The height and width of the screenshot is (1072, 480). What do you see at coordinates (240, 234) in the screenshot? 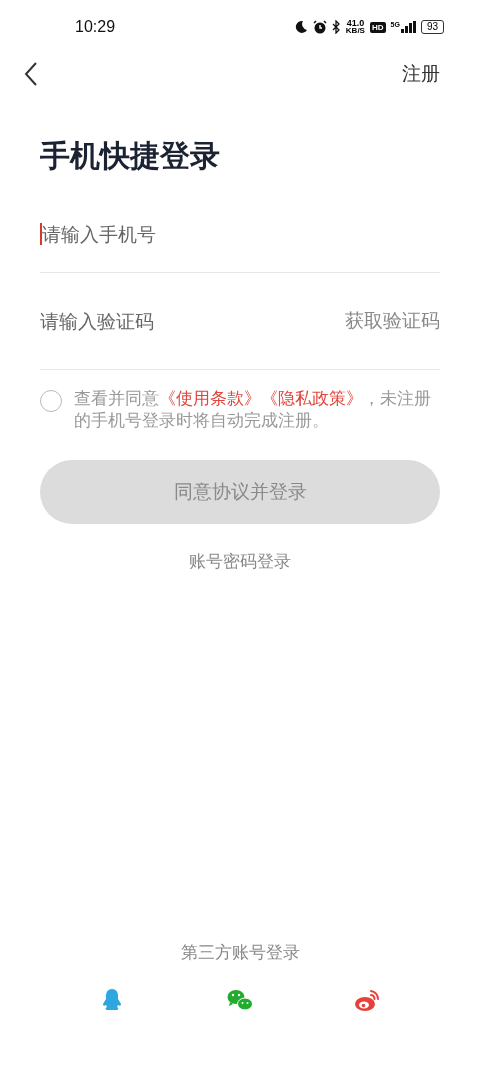
I see `phone-input: 请输入手机号` at bounding box center [240, 234].